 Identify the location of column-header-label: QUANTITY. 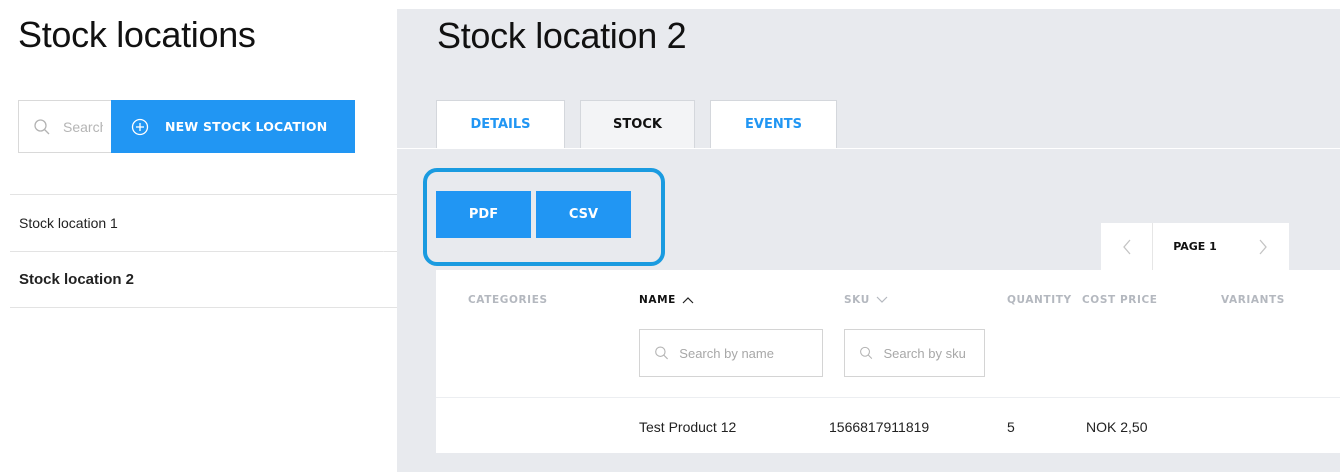
(1039, 300).